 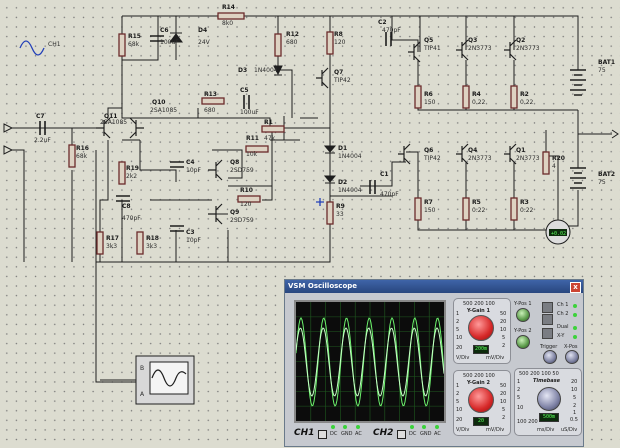 I want to click on ch1-button, so click(x=547, y=307).